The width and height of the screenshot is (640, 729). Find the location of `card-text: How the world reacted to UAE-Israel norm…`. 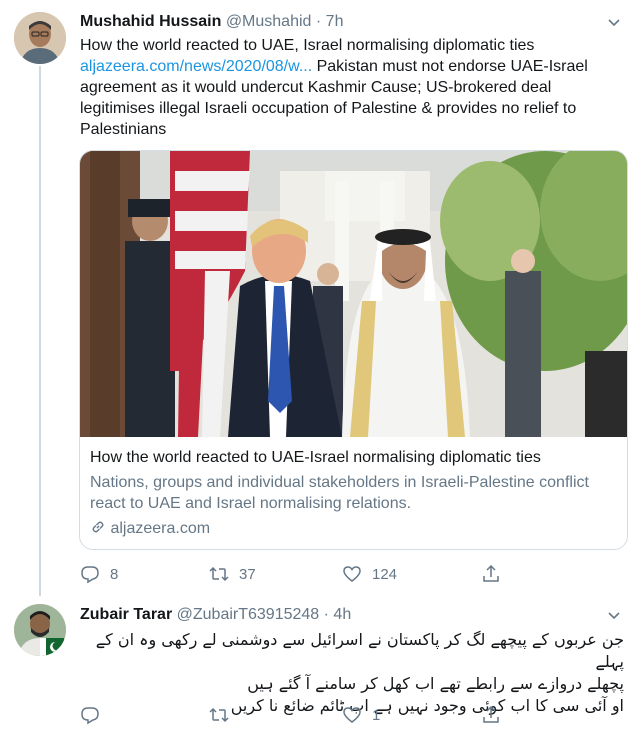

card-text: How the world reacted to UAE-Israel norm… is located at coordinates (354, 493).